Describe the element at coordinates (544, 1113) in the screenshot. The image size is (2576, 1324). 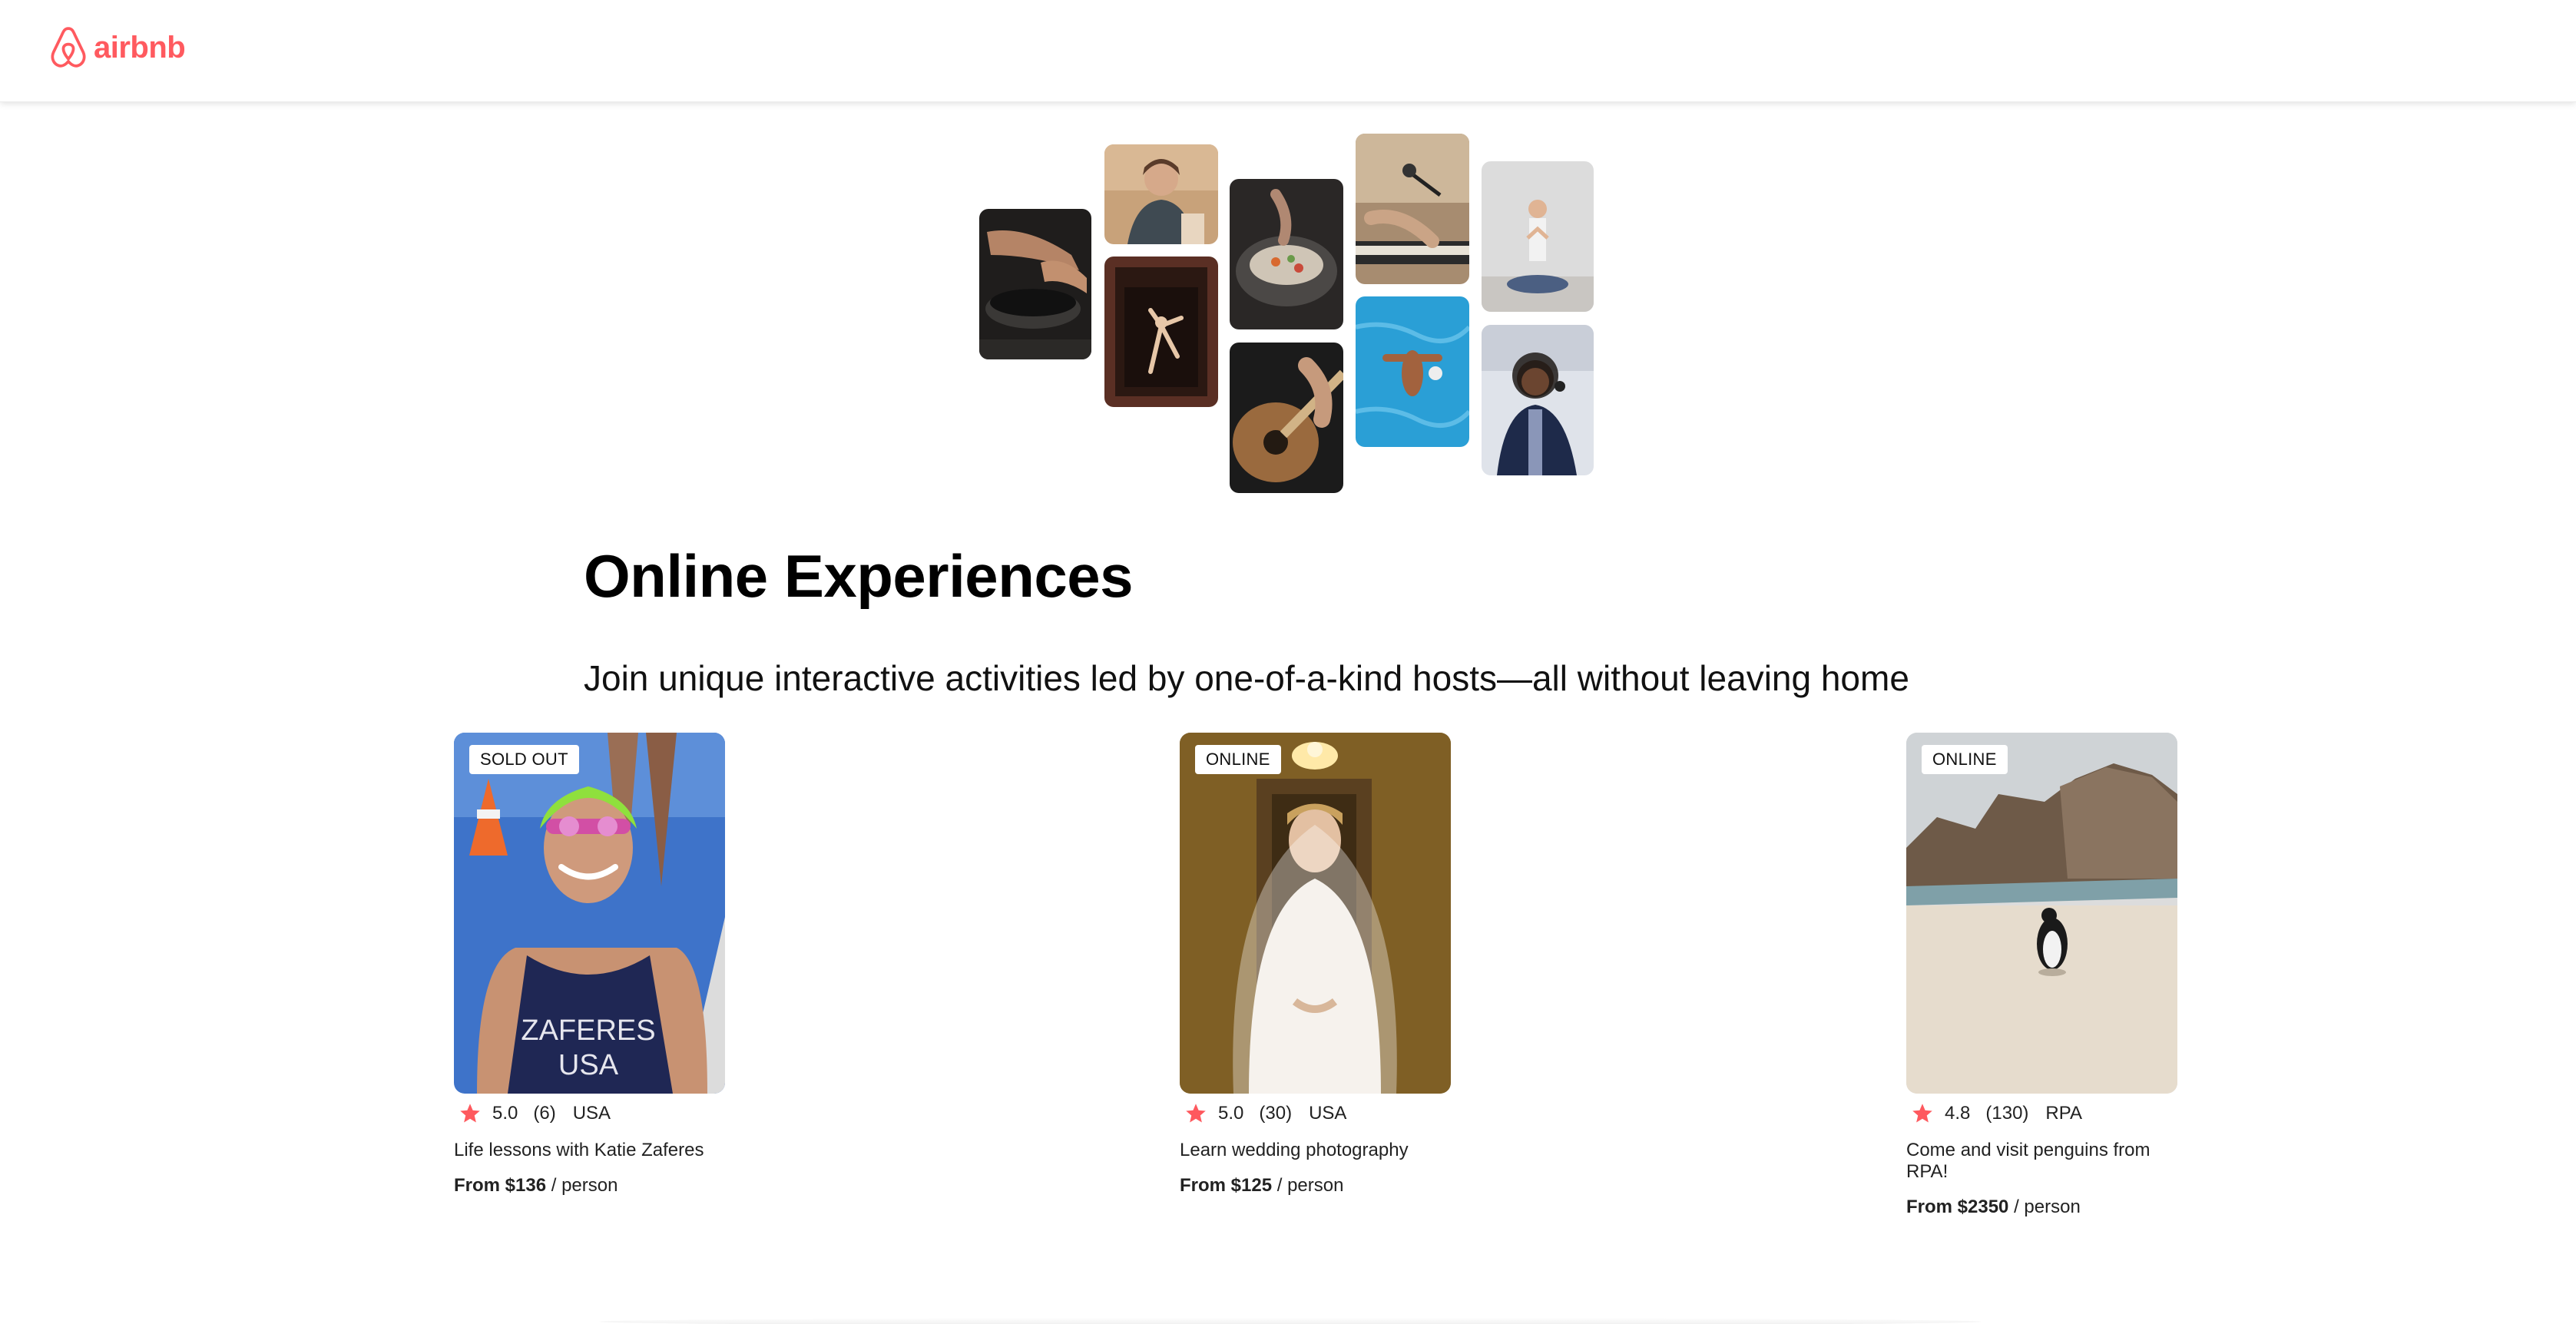
I see `review-count: (6)` at that location.